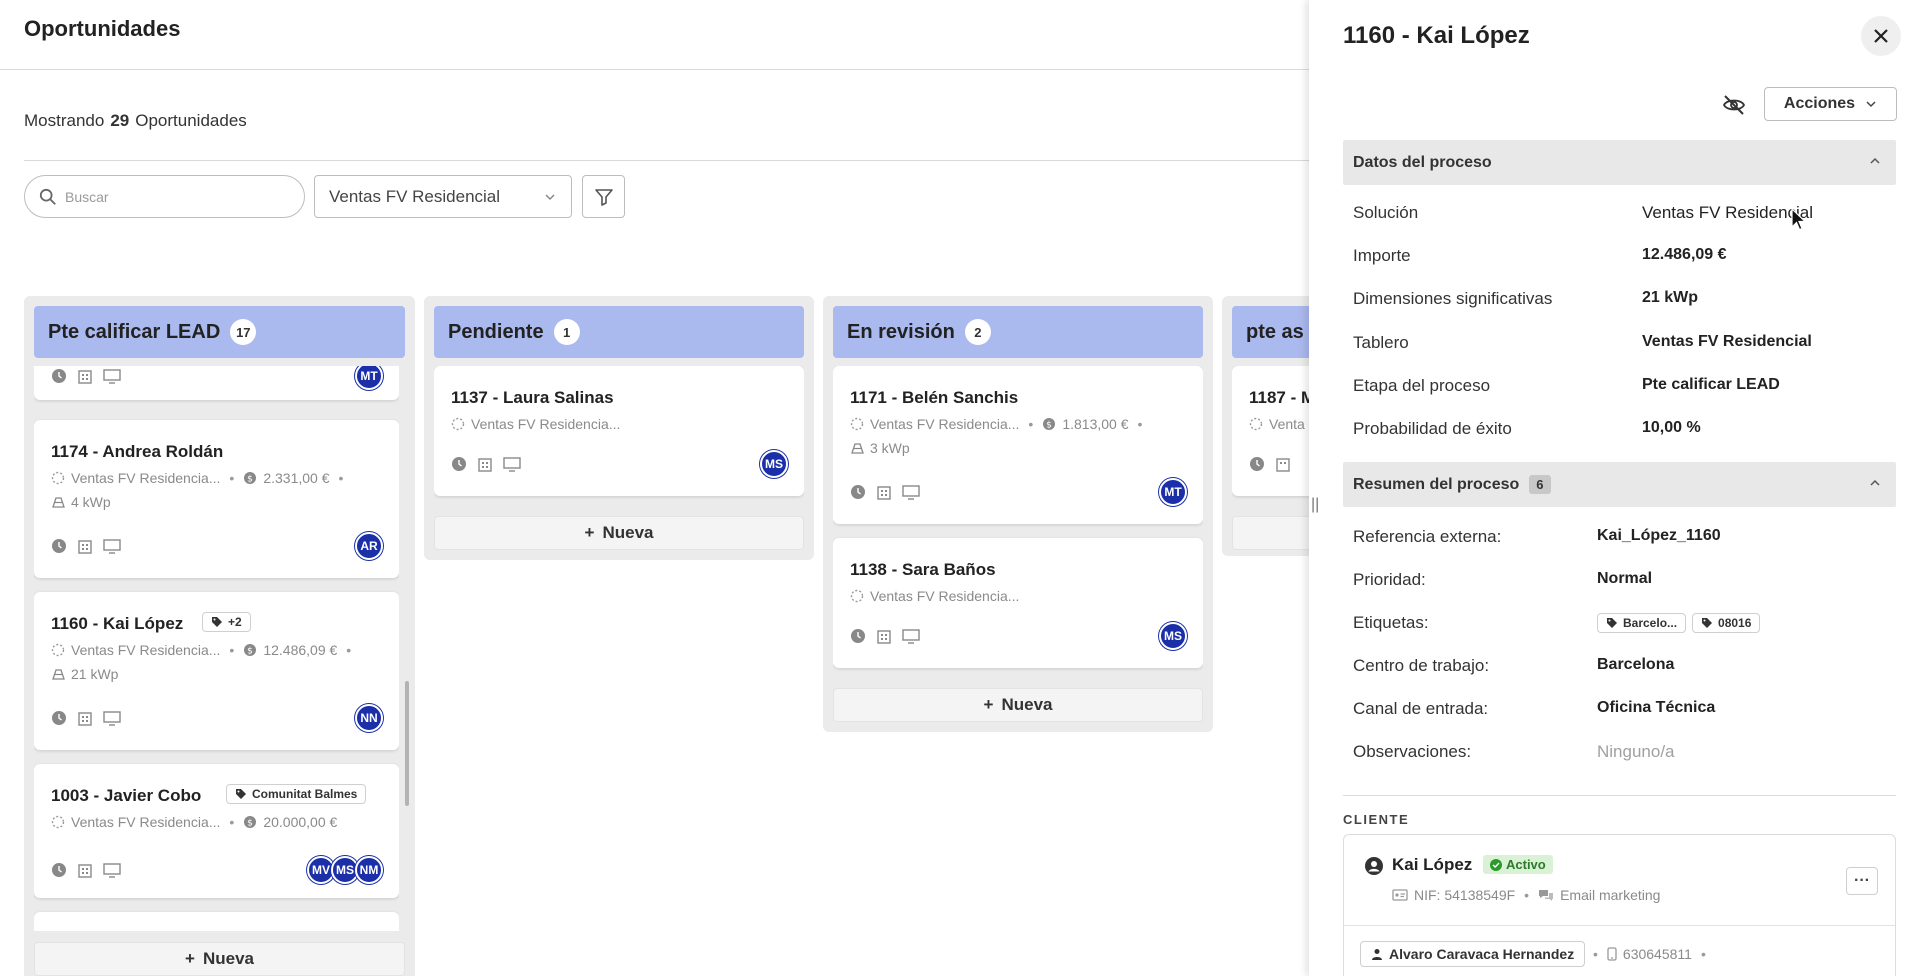 The height and width of the screenshot is (976, 1920). Describe the element at coordinates (58, 502) in the screenshot. I see `solar-panel-icon` at that location.